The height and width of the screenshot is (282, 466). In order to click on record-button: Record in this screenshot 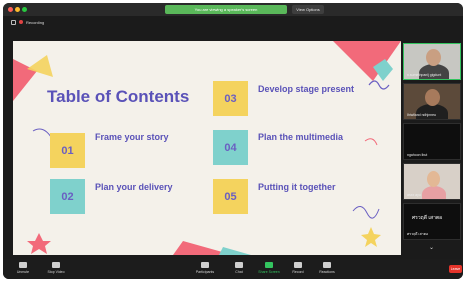, I will do `click(298, 268)`.